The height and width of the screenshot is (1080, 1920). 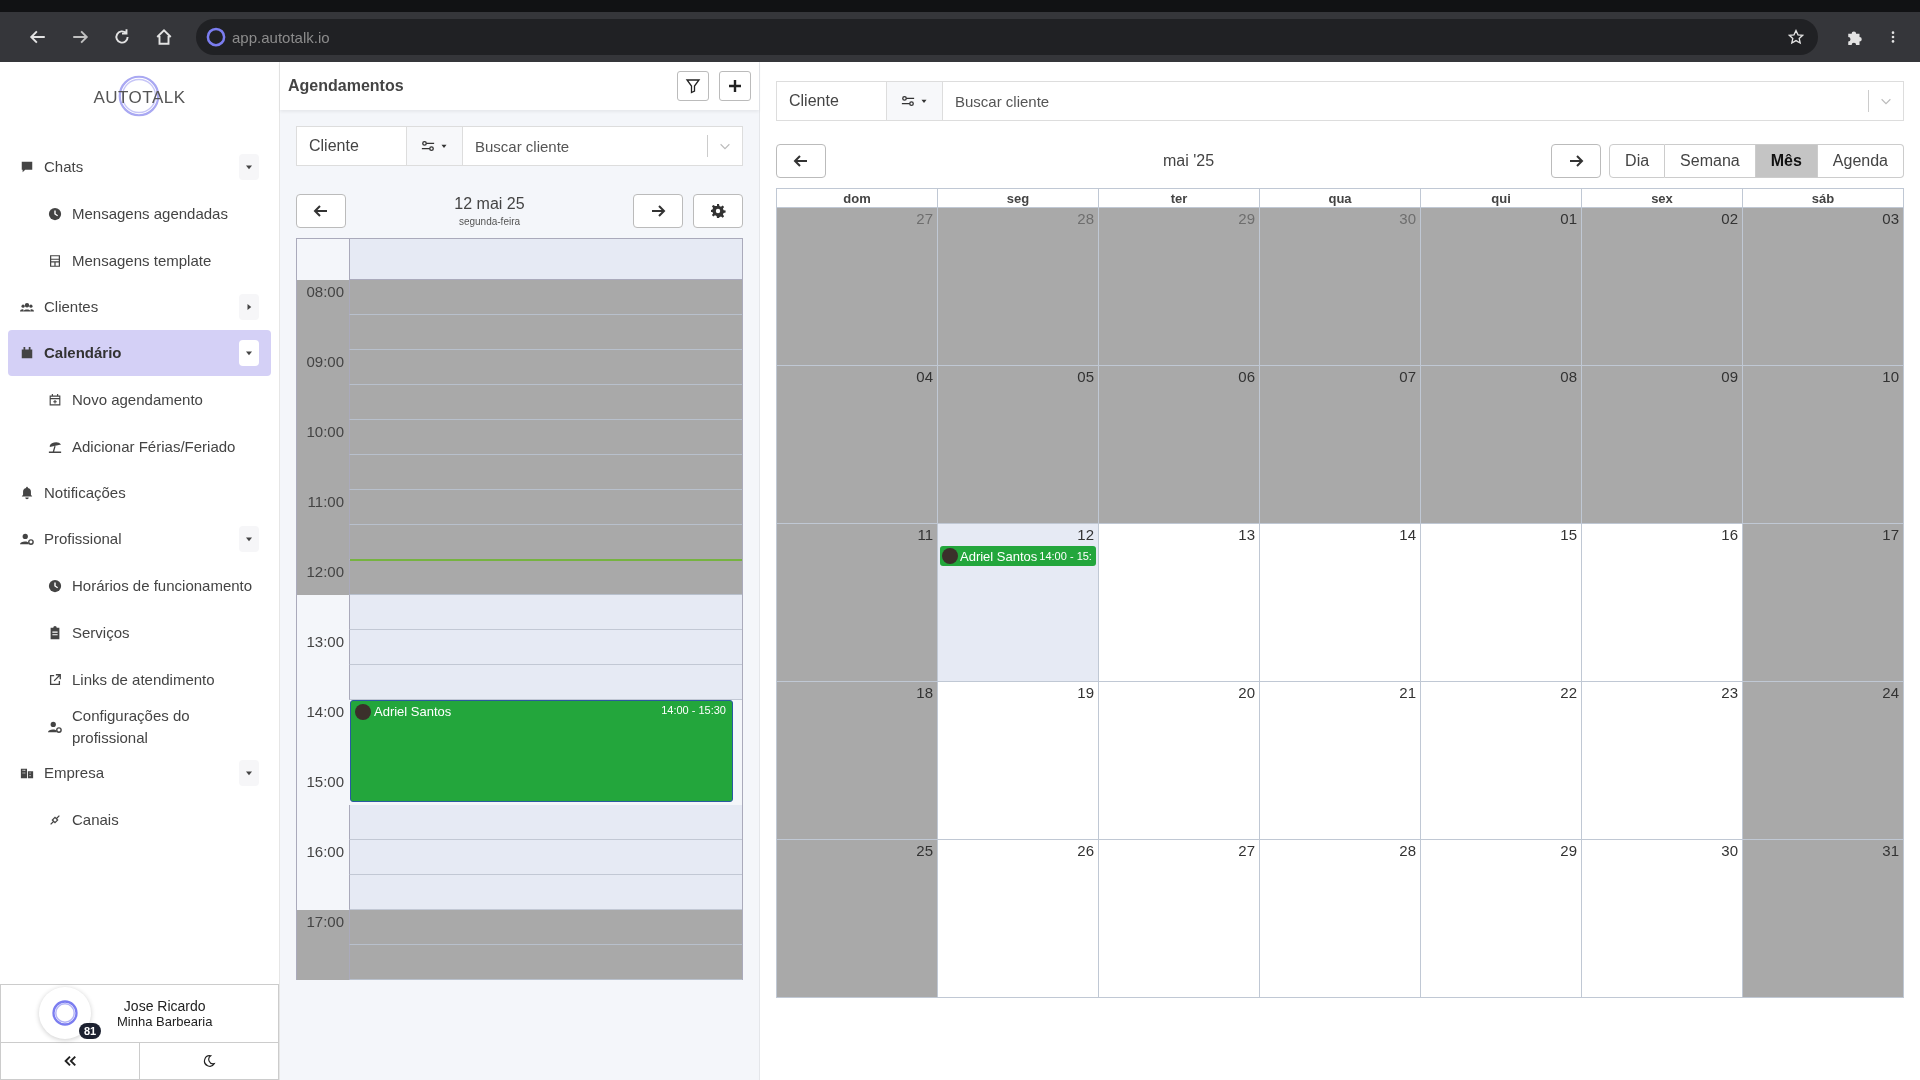 I want to click on day-number: 13, so click(x=1247, y=535).